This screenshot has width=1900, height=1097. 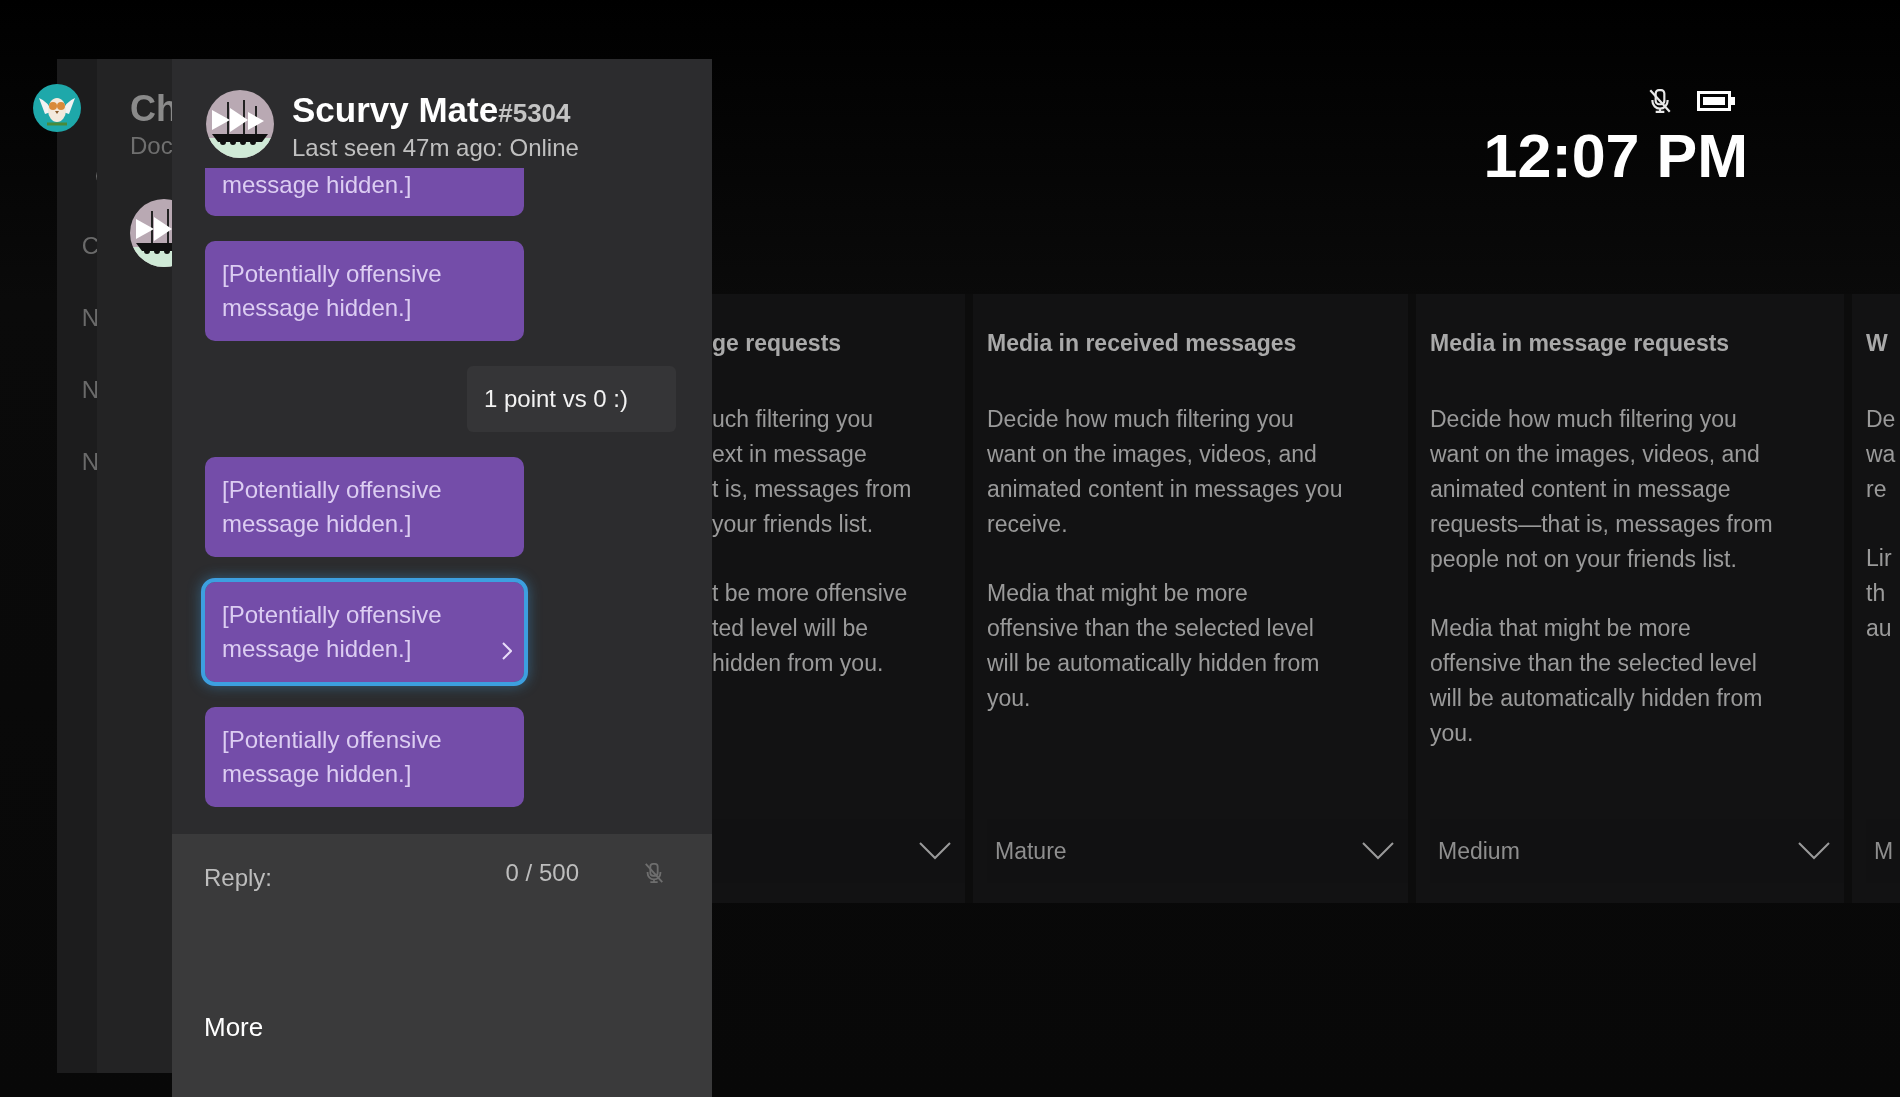 What do you see at coordinates (1877, 343) in the screenshot?
I see `setting-heading: W` at bounding box center [1877, 343].